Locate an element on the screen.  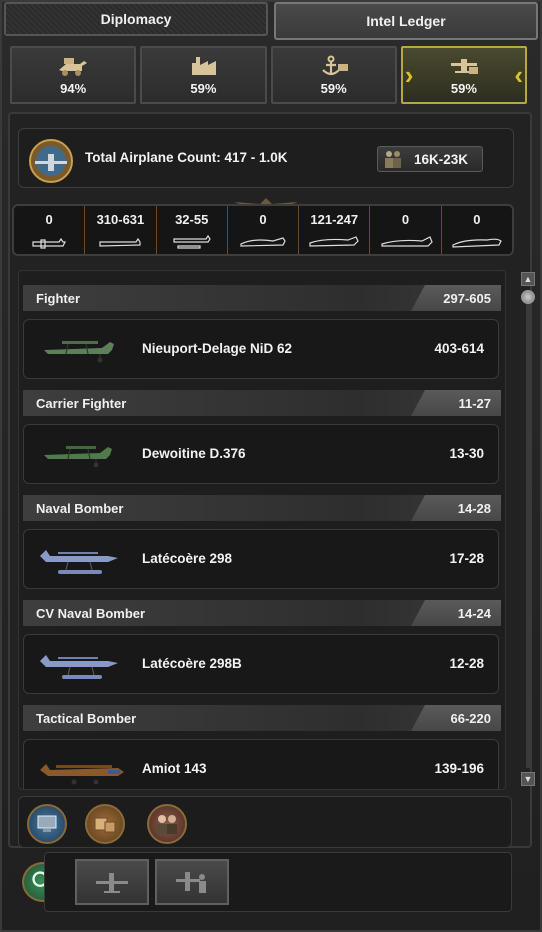
intel-agency-bar is located at coordinates (265, 822).